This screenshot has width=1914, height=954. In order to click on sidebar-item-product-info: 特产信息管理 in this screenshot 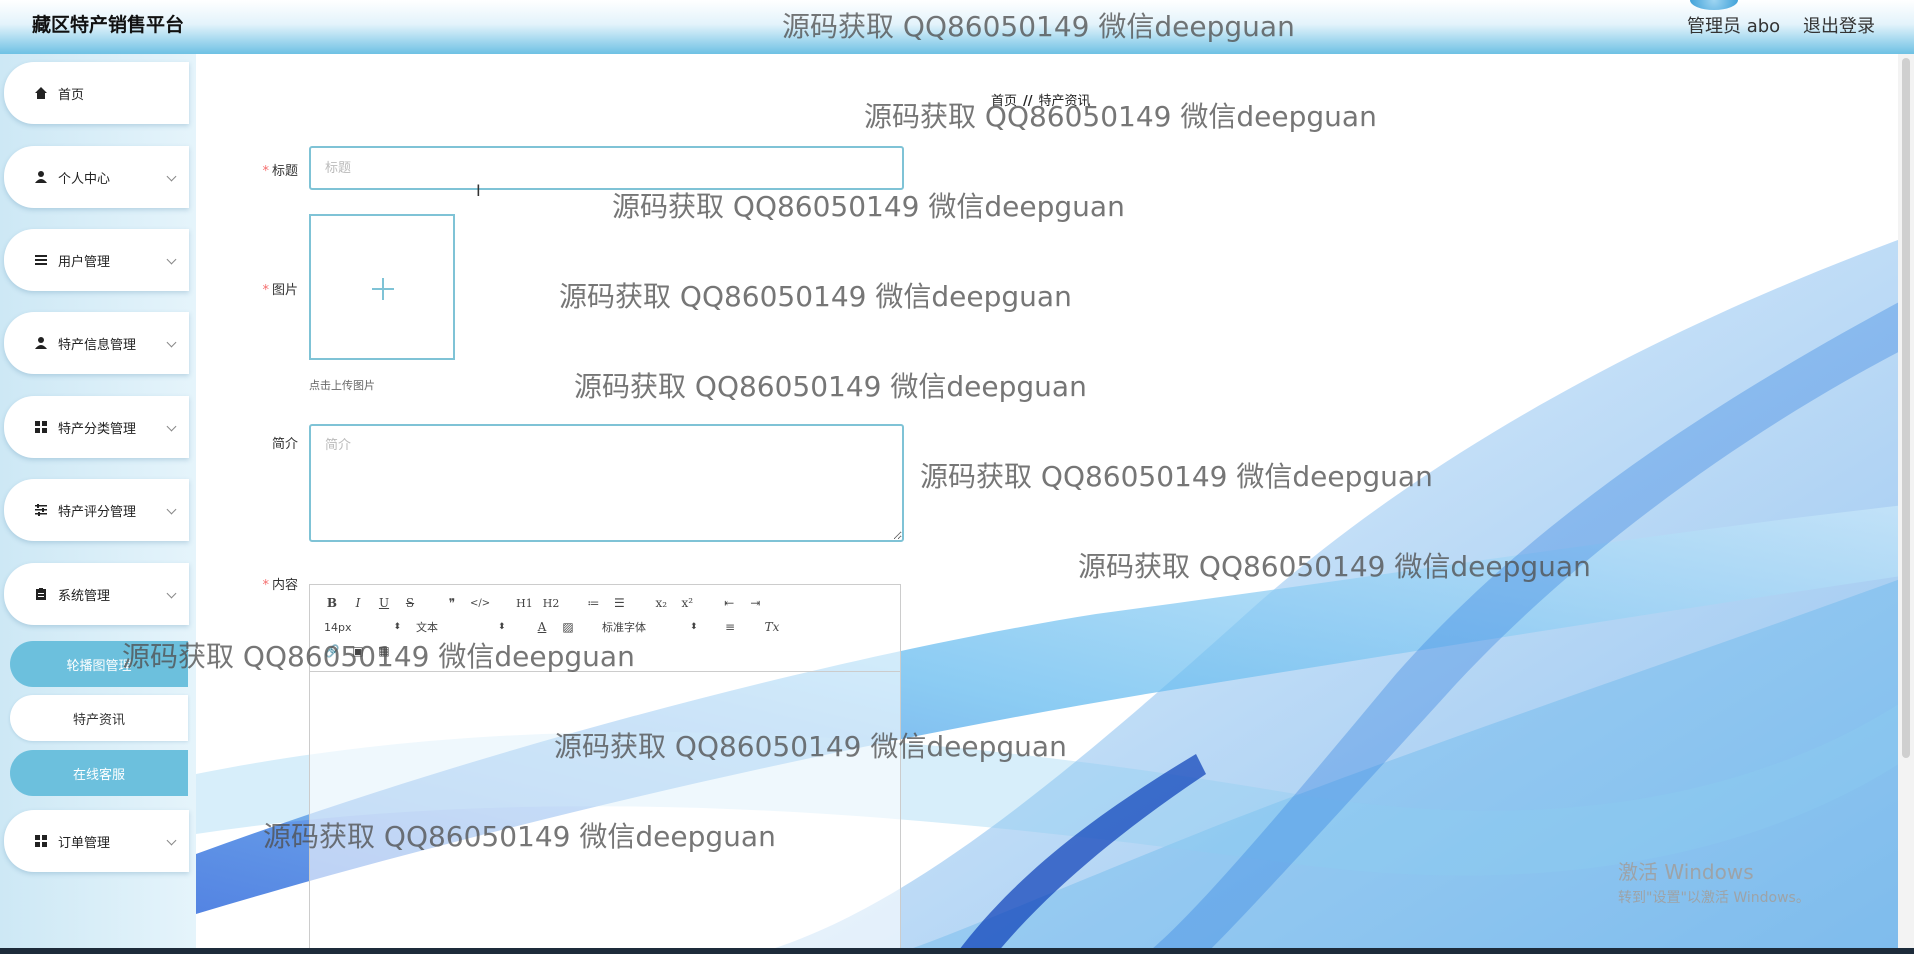, I will do `click(96, 343)`.